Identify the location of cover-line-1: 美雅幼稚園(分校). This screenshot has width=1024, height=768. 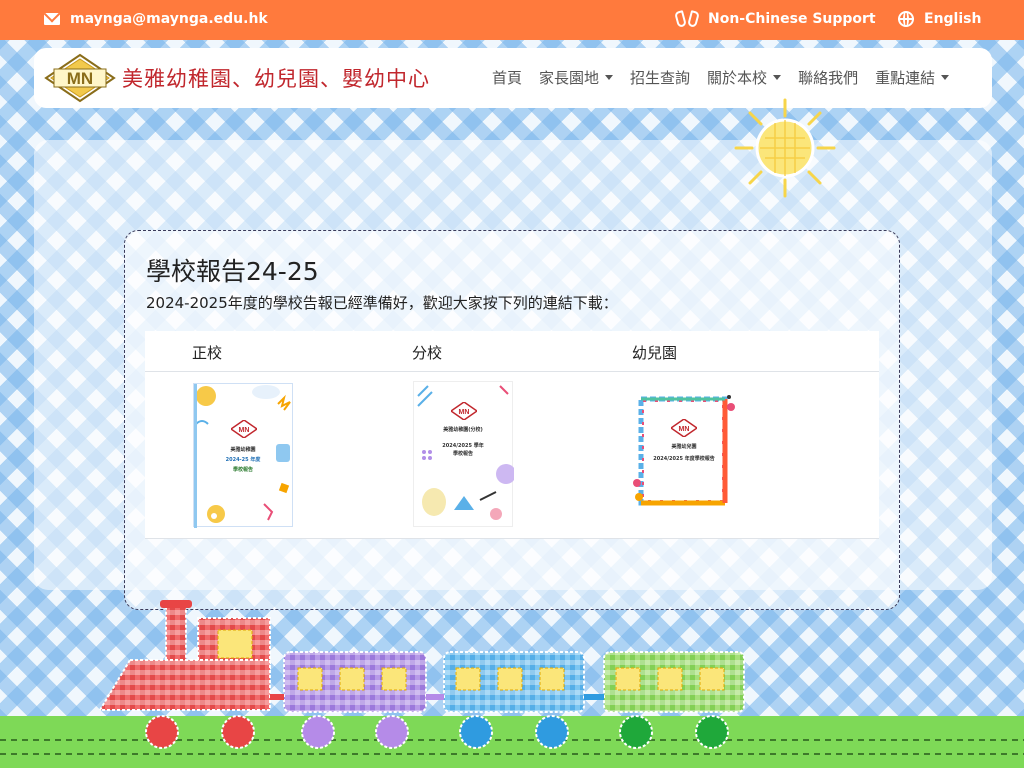
(463, 430).